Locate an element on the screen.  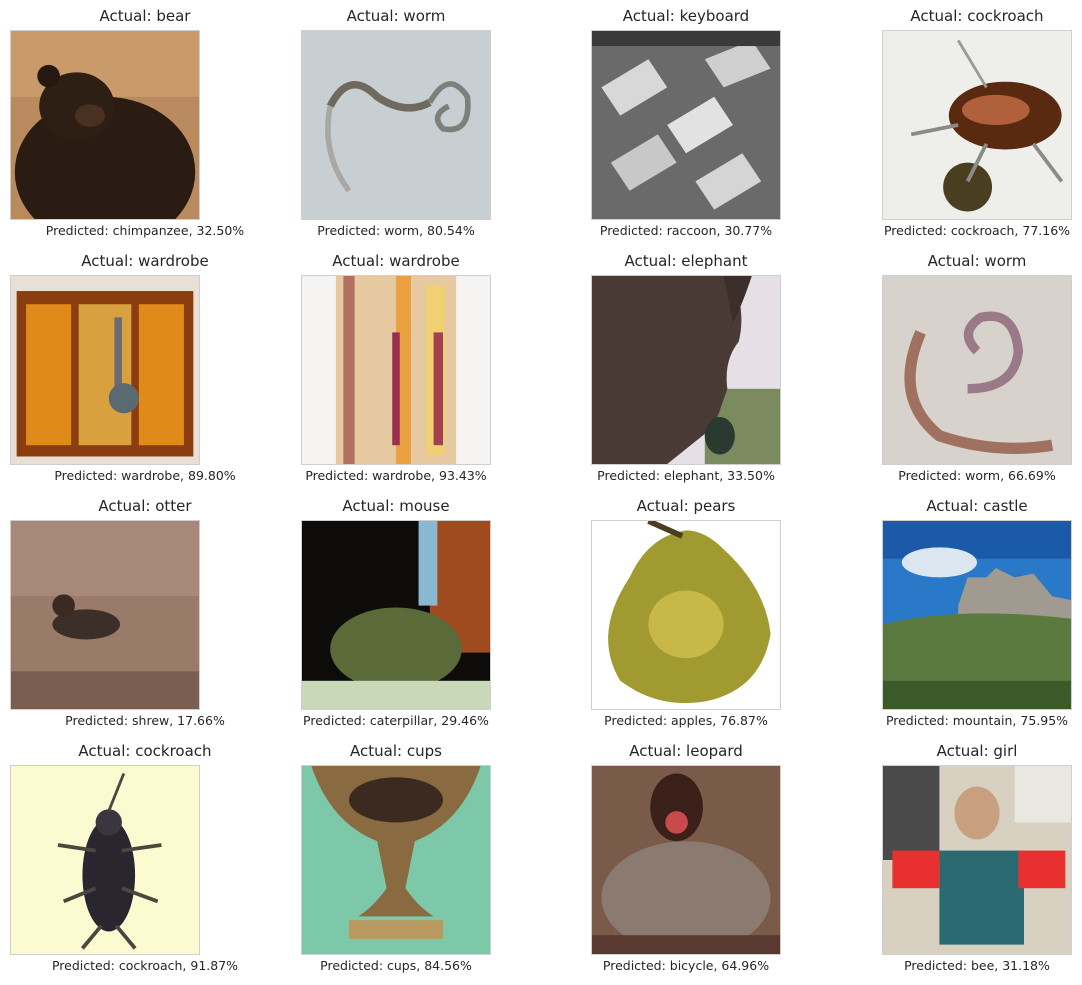
leopard-image is located at coordinates (686, 860).